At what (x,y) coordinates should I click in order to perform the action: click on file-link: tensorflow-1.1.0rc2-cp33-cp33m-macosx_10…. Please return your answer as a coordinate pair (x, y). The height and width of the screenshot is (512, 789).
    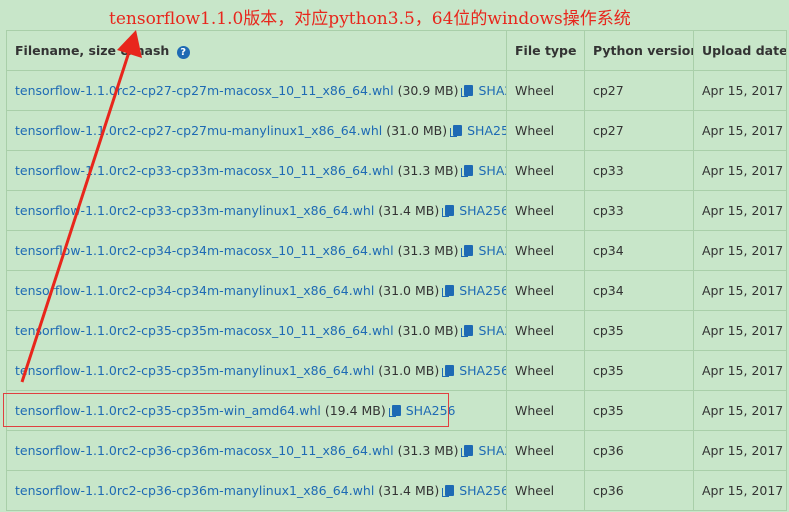
    Looking at the image, I should click on (204, 170).